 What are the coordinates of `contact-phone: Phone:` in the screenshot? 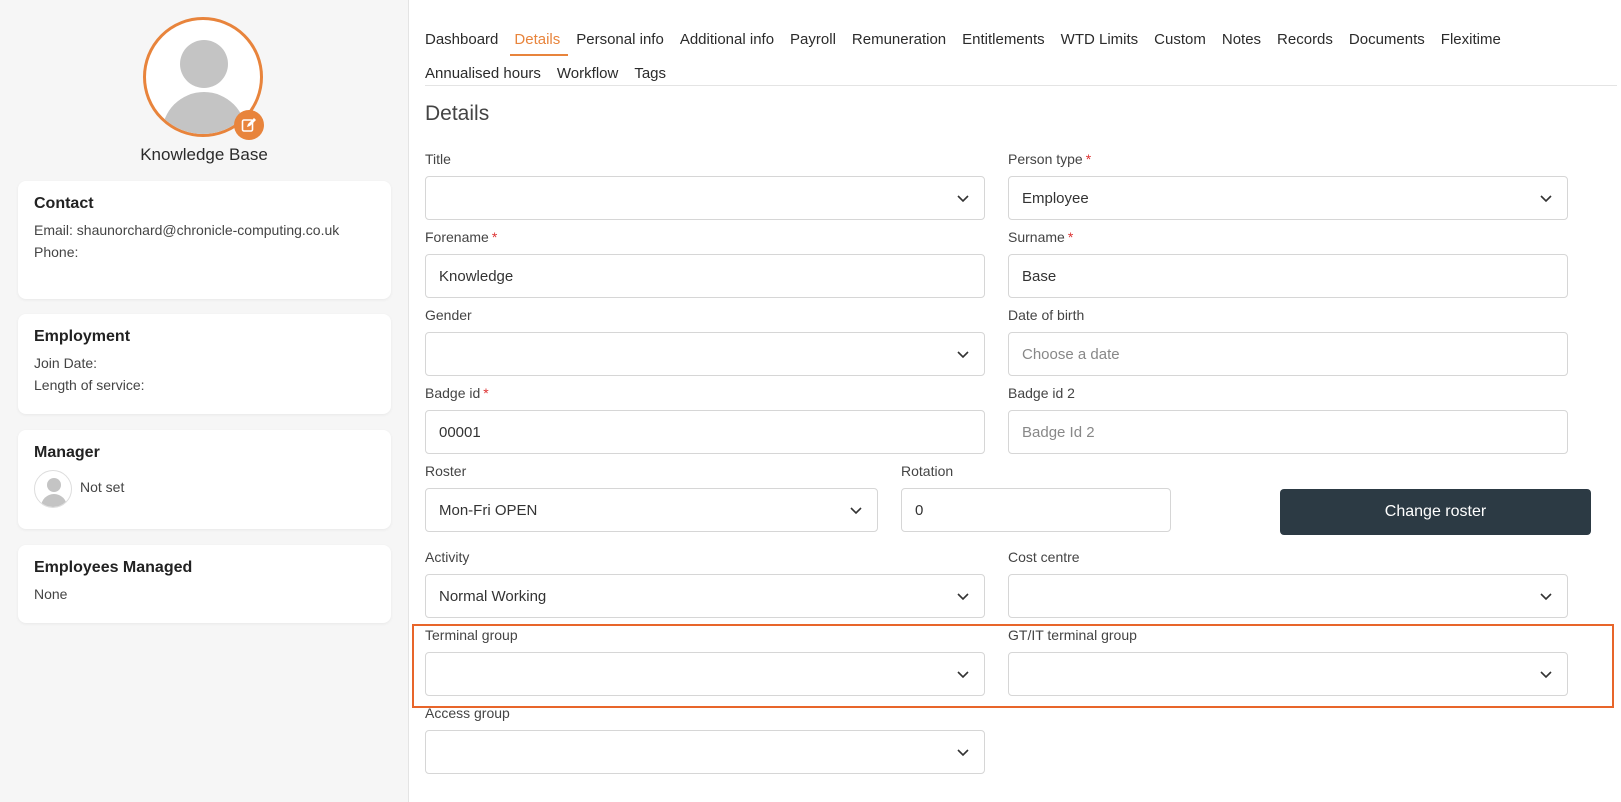 It's located at (56, 252).